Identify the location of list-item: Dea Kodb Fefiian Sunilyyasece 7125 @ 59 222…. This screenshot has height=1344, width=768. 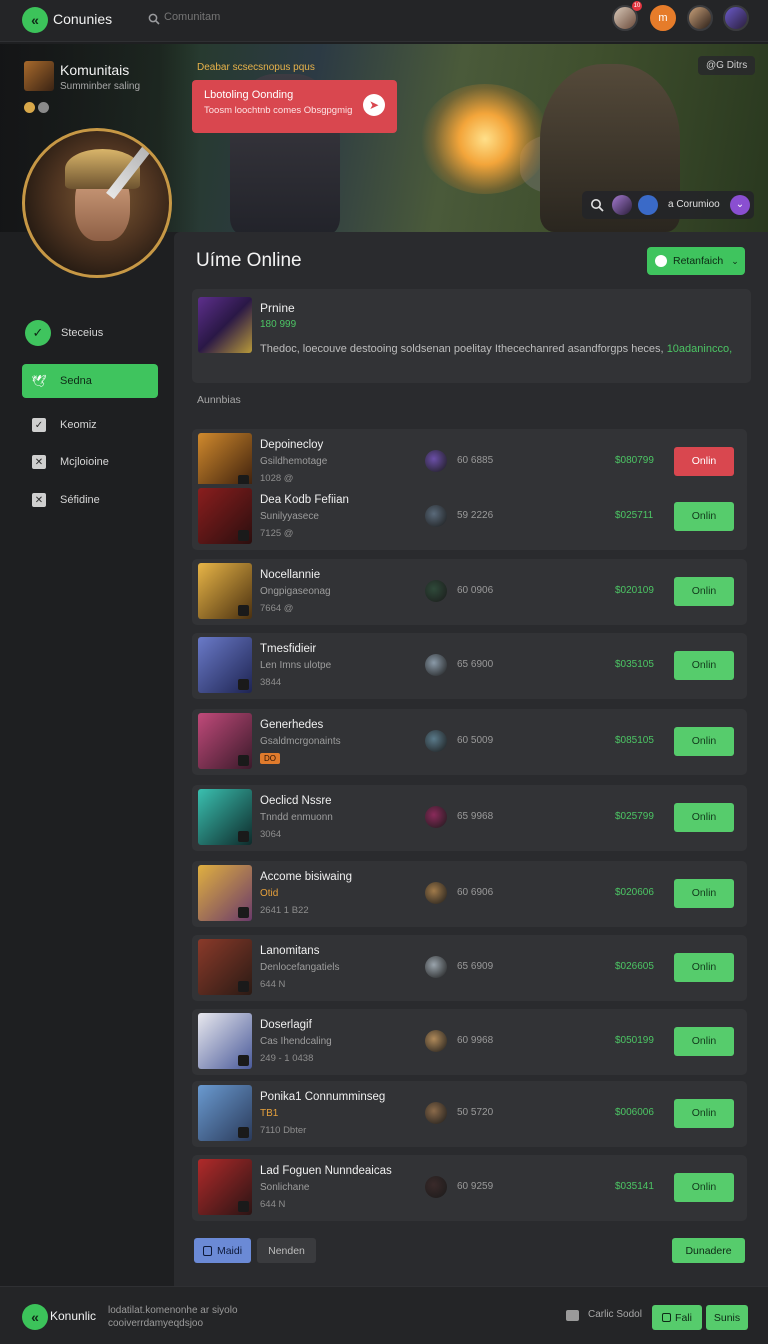
(469, 517).